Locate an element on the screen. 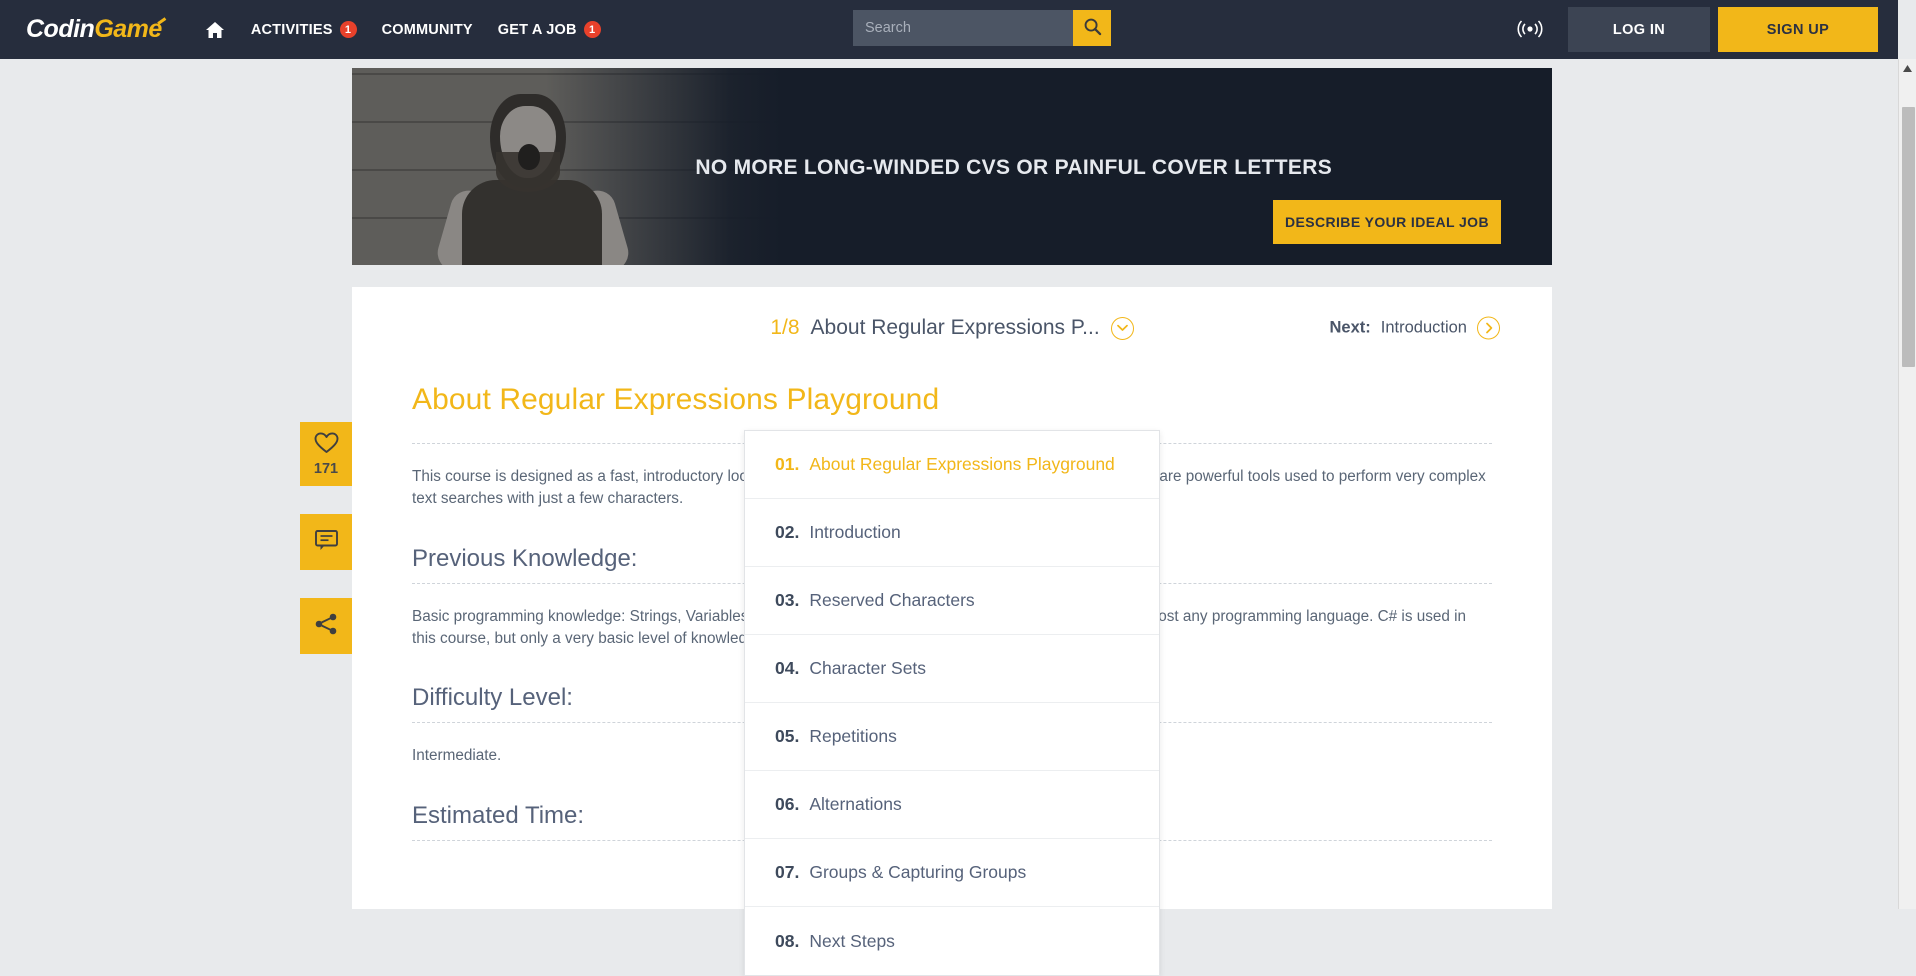 The image size is (1916, 976). lesson-label-01: About Regular Expressions Playground is located at coordinates (962, 464).